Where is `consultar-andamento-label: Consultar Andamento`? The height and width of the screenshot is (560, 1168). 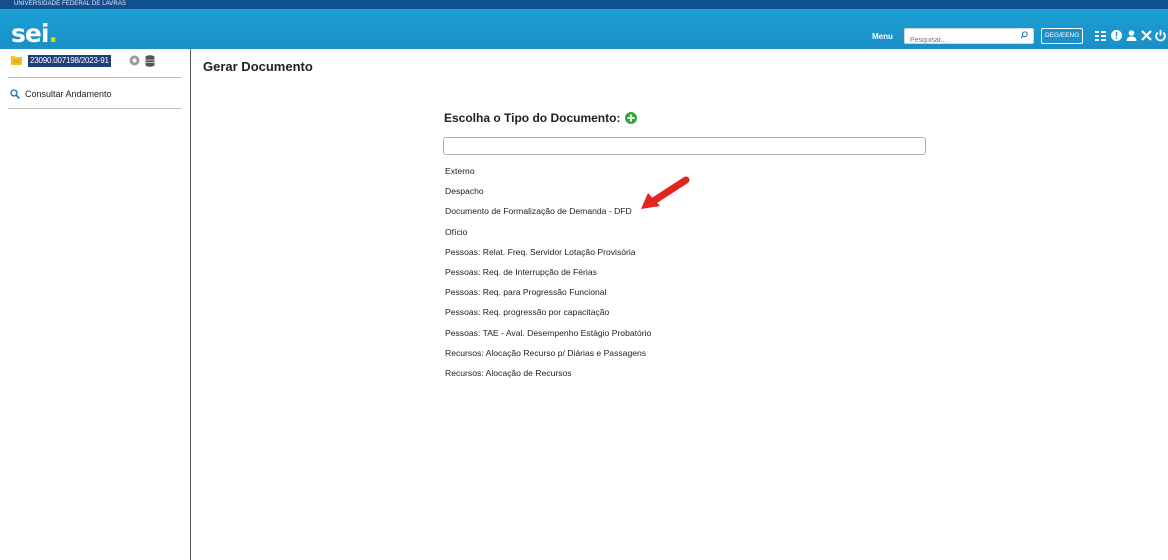 consultar-andamento-label: Consultar Andamento is located at coordinates (68, 94).